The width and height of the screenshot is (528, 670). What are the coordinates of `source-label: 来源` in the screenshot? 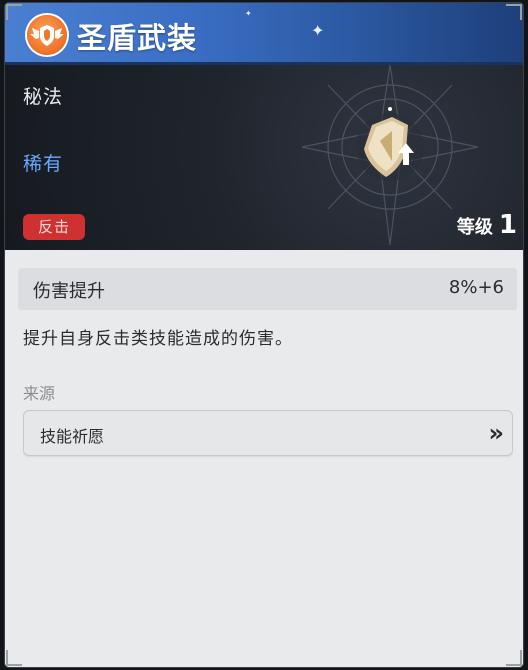 It's located at (39, 393).